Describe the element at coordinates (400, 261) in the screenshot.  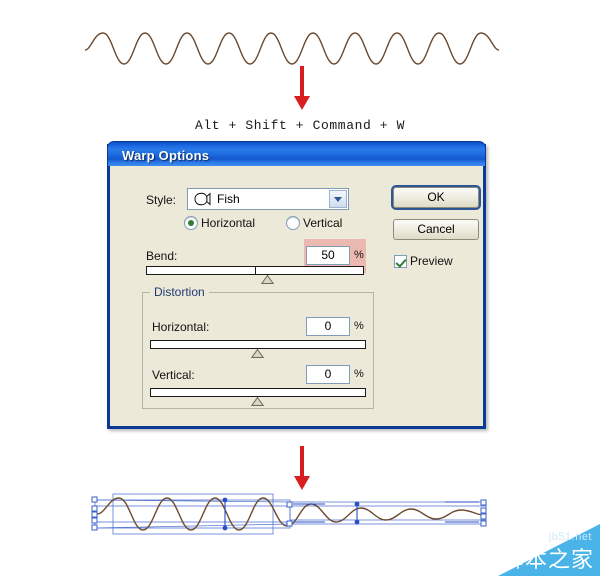
I see `preview-checkbox` at that location.